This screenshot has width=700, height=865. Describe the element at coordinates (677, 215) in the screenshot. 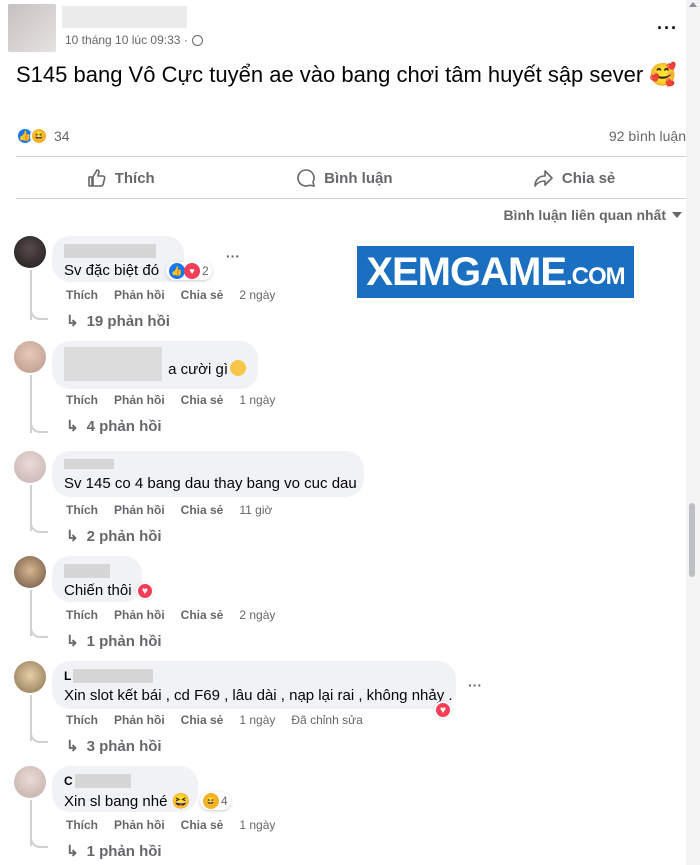

I see `caret-down-icon` at that location.